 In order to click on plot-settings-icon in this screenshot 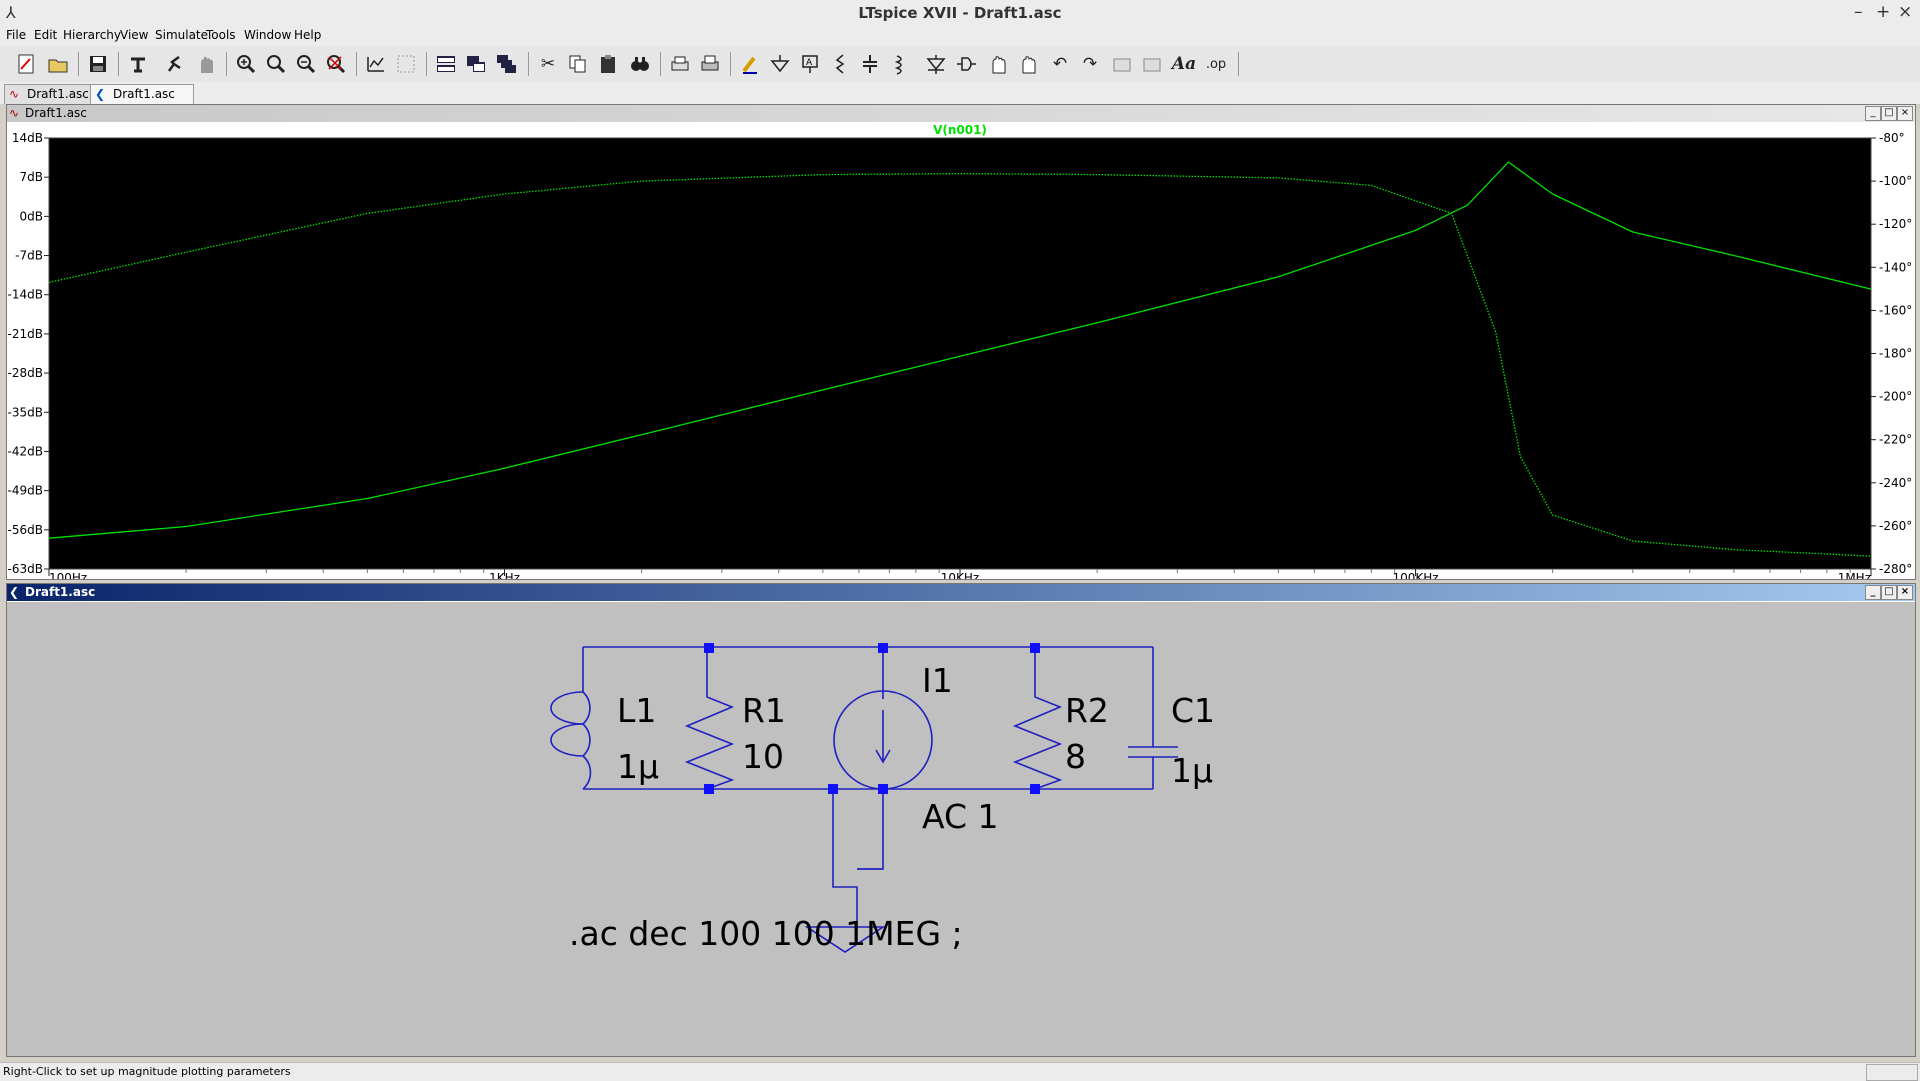, I will do `click(406, 64)`.